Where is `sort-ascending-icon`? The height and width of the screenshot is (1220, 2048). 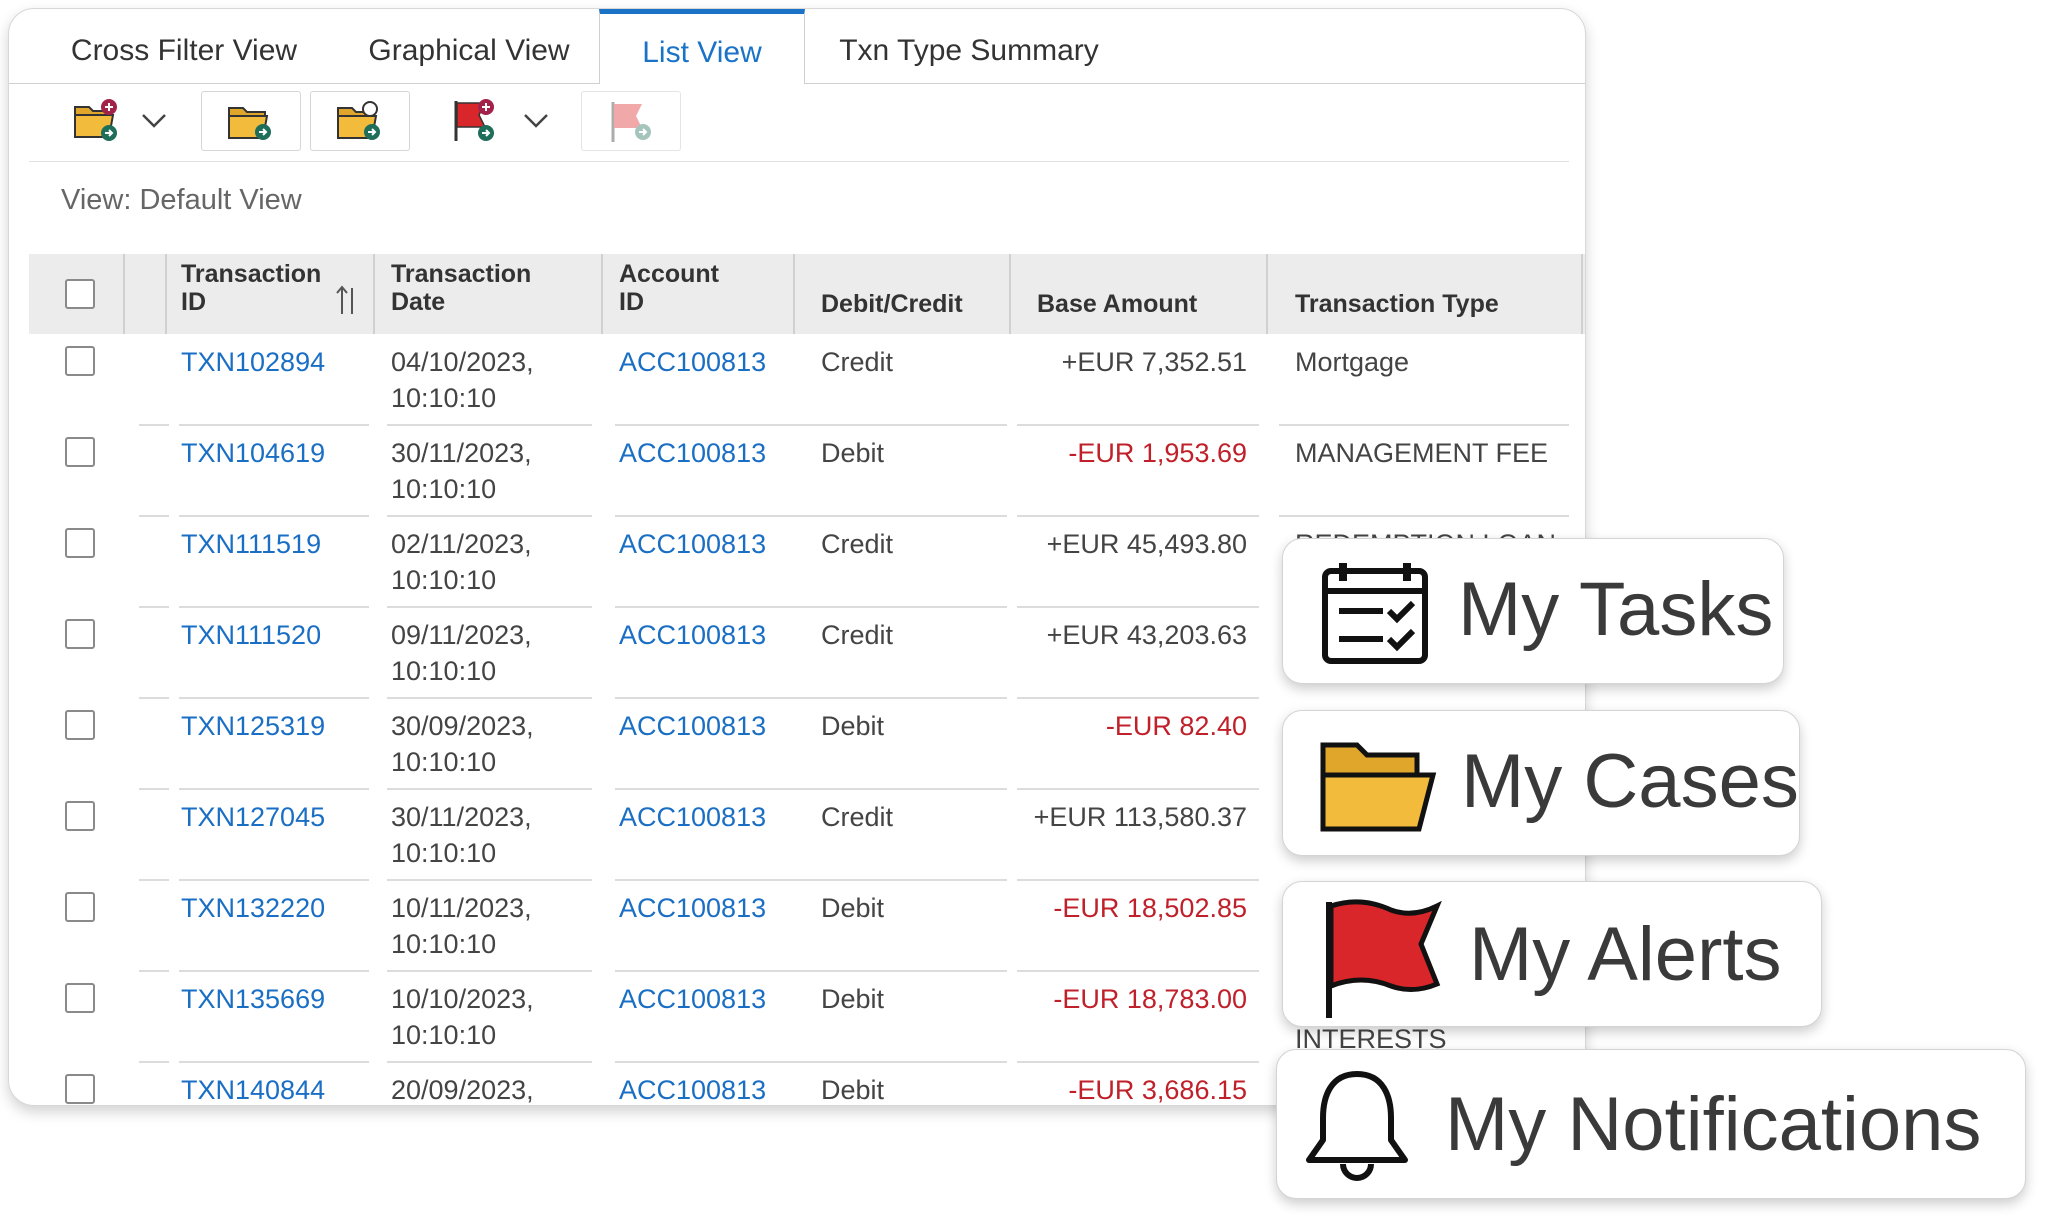
sort-ascending-icon is located at coordinates (347, 301).